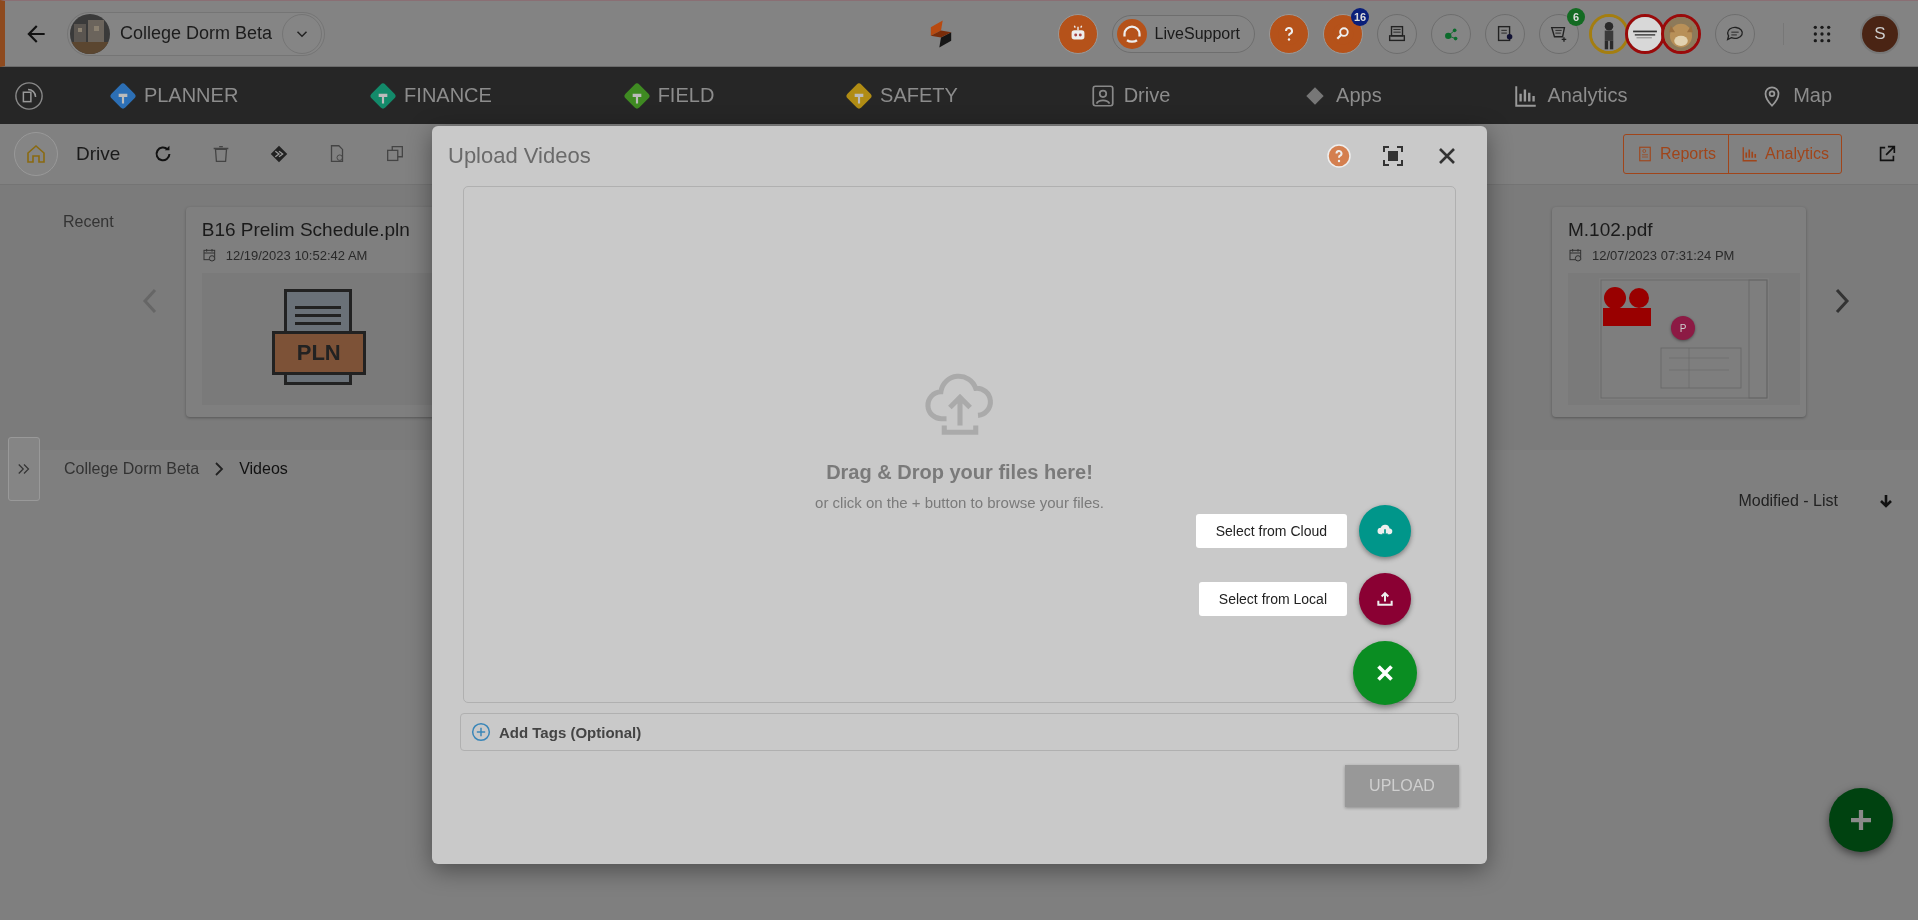  I want to click on bar-chart-icon, so click(1749, 154).